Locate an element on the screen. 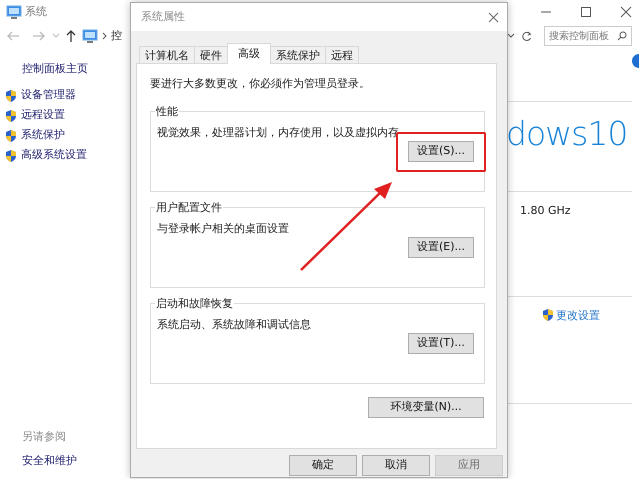 This screenshot has width=640, height=479. group-description: 视觉效果，处理器计划，内存使用，以及虚拟内存 is located at coordinates (278, 132).